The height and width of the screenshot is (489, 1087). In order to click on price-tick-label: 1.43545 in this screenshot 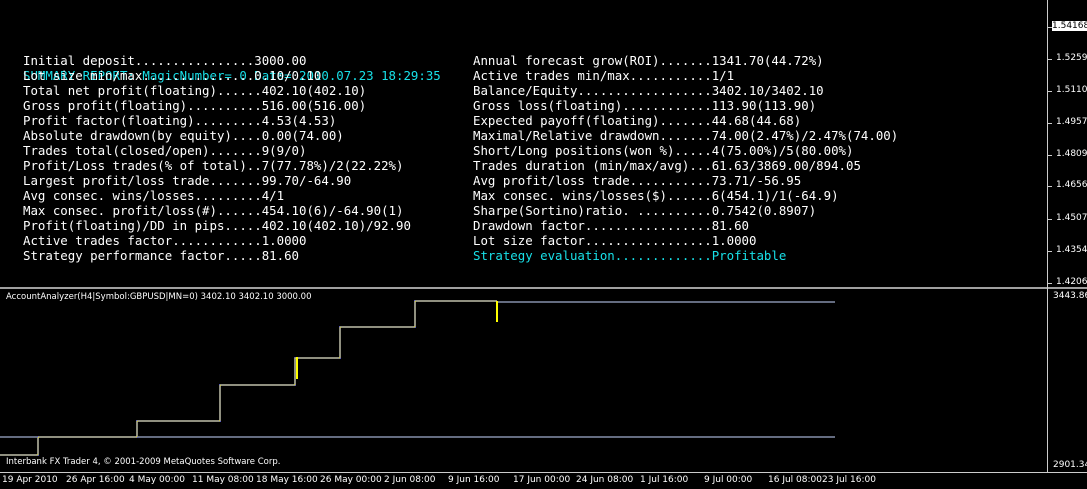, I will do `click(1071, 250)`.